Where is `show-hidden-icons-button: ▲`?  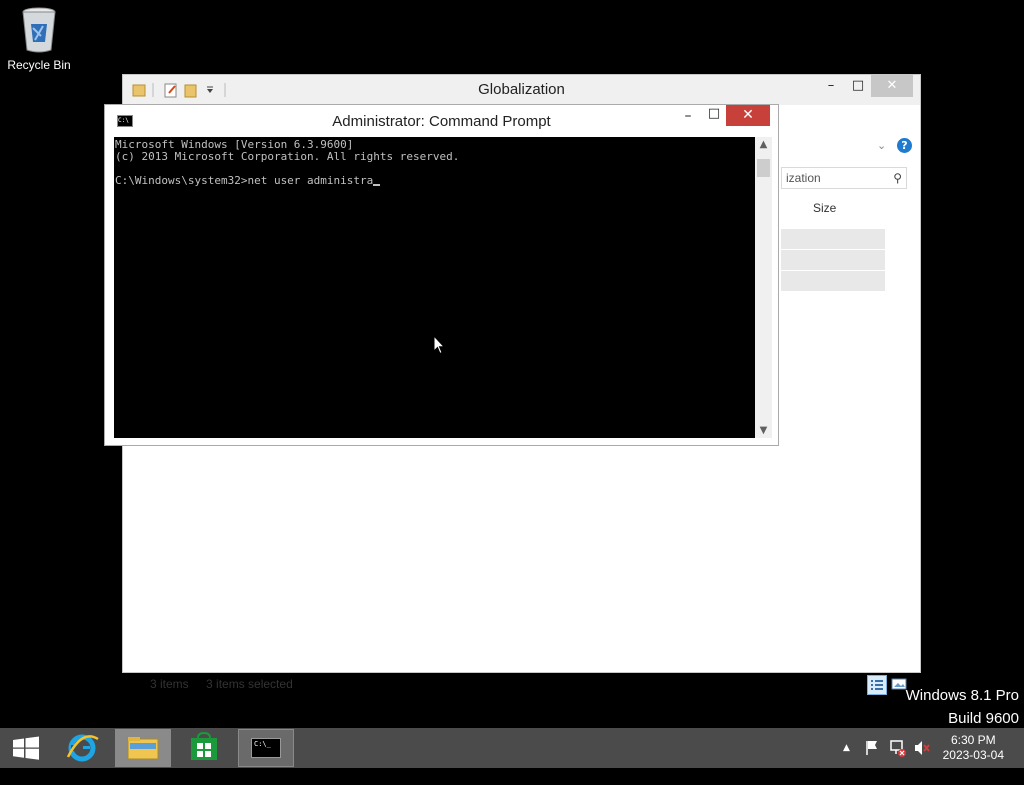 show-hidden-icons-button: ▲ is located at coordinates (846, 748).